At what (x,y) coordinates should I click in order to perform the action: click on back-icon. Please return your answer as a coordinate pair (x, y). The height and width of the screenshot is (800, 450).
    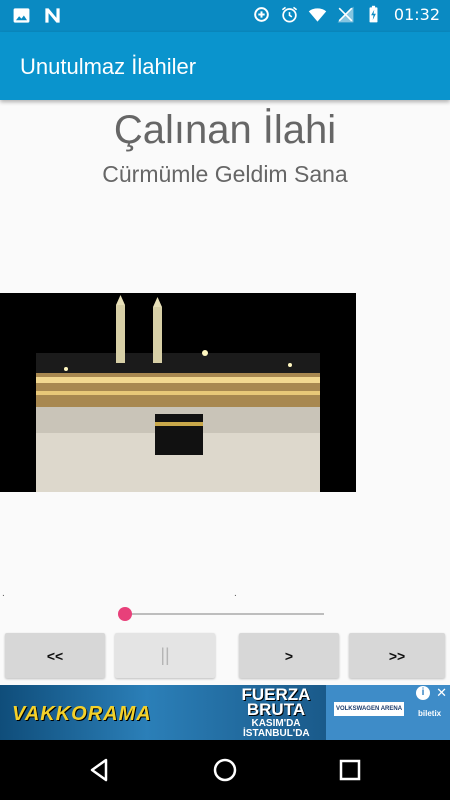
    Looking at the image, I should click on (100, 770).